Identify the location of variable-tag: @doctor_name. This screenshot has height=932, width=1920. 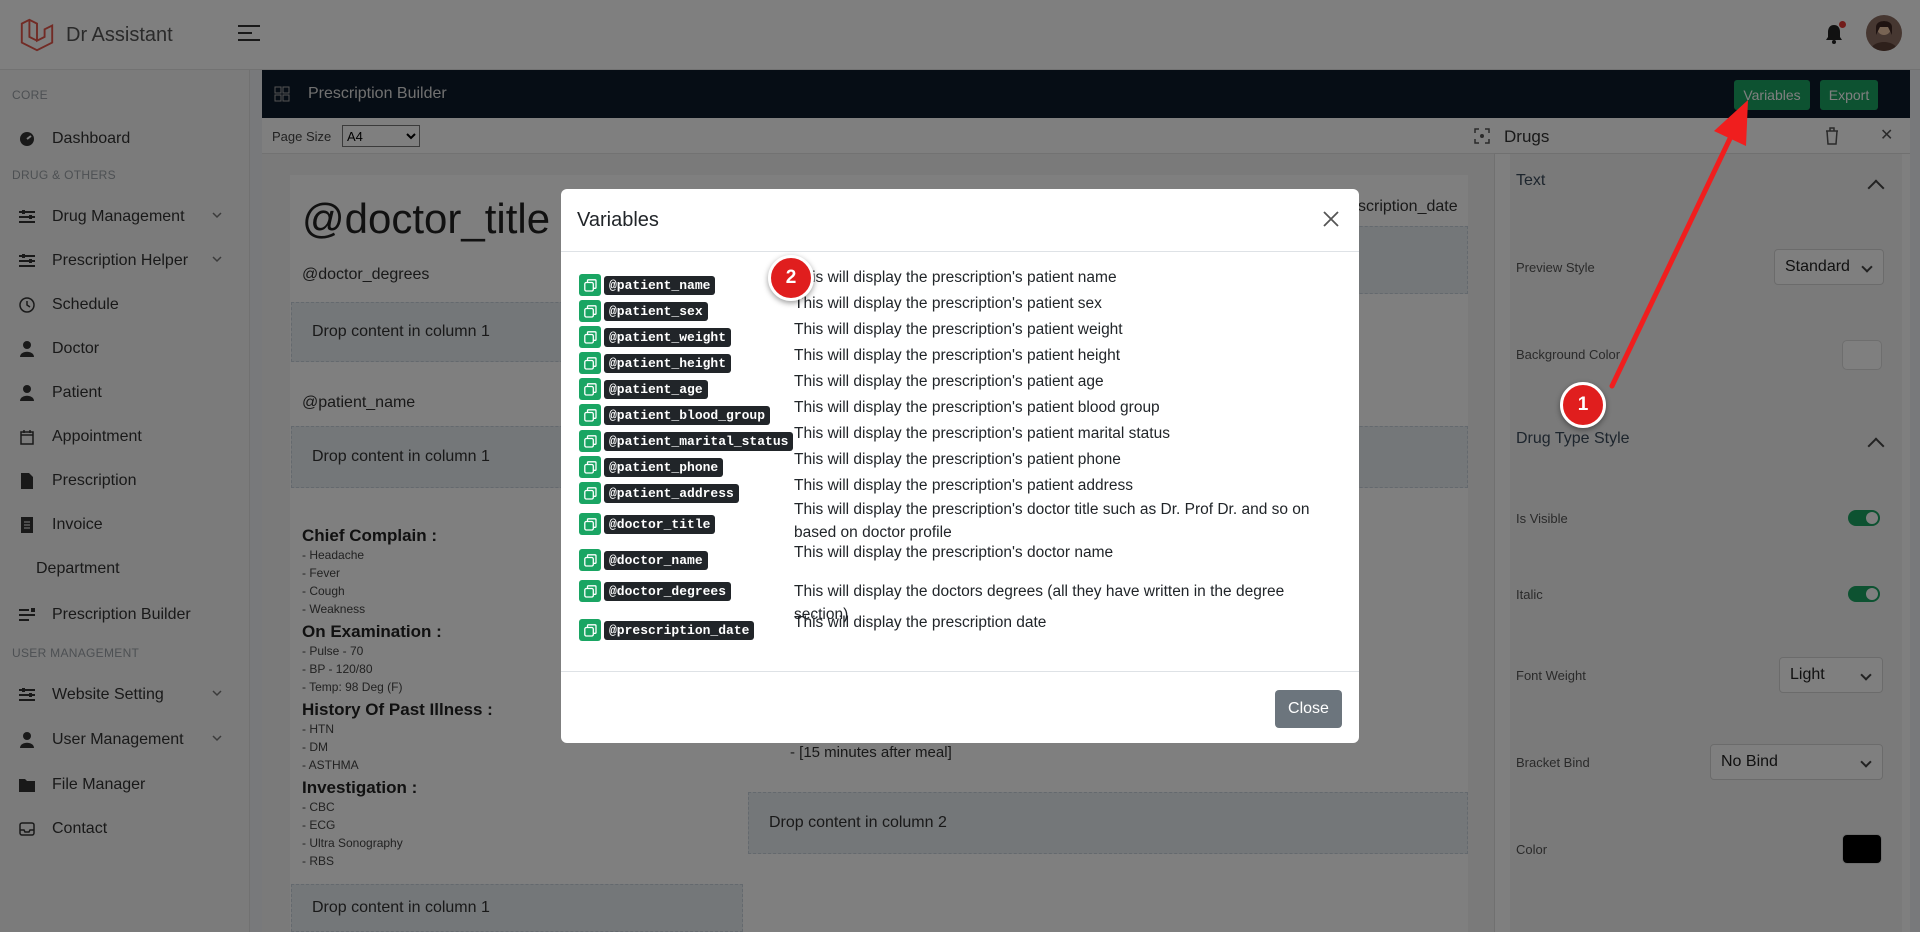
(656, 560).